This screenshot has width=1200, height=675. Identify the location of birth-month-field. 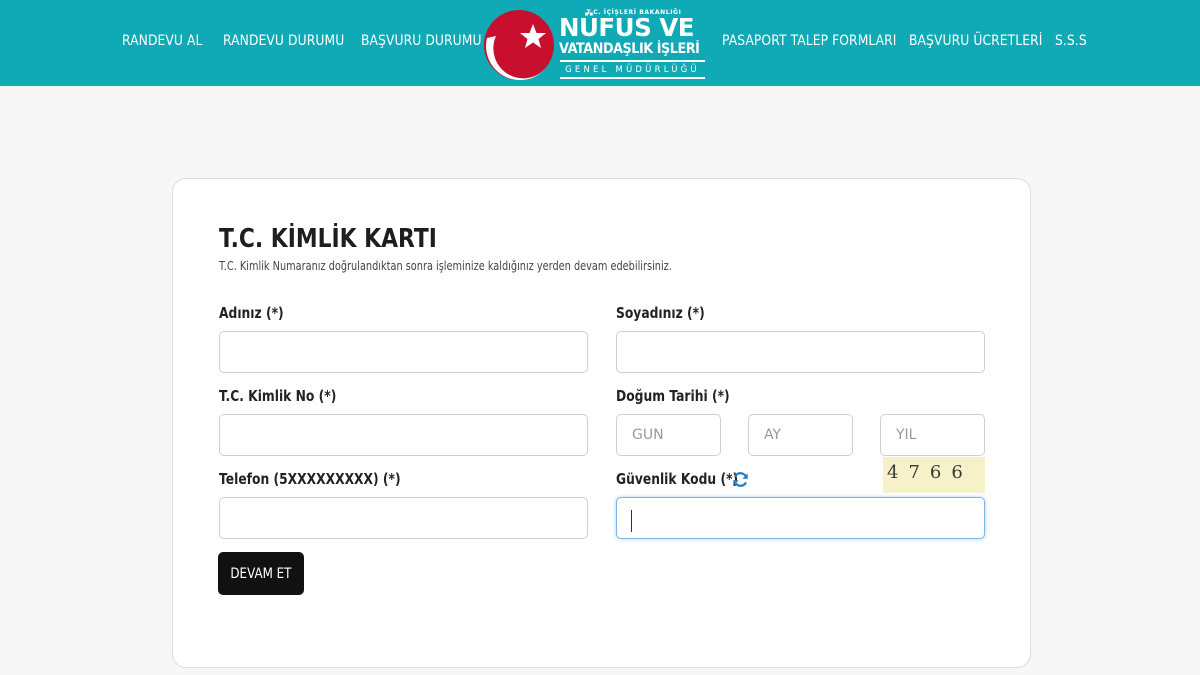
(800, 435).